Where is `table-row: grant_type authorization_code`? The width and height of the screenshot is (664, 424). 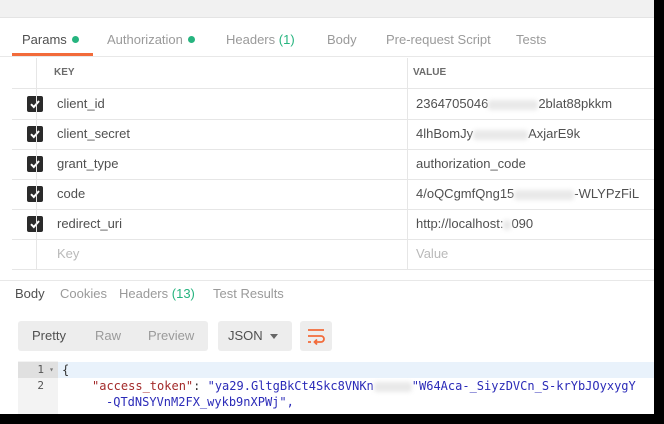
table-row: grant_type authorization_code is located at coordinates (333, 164).